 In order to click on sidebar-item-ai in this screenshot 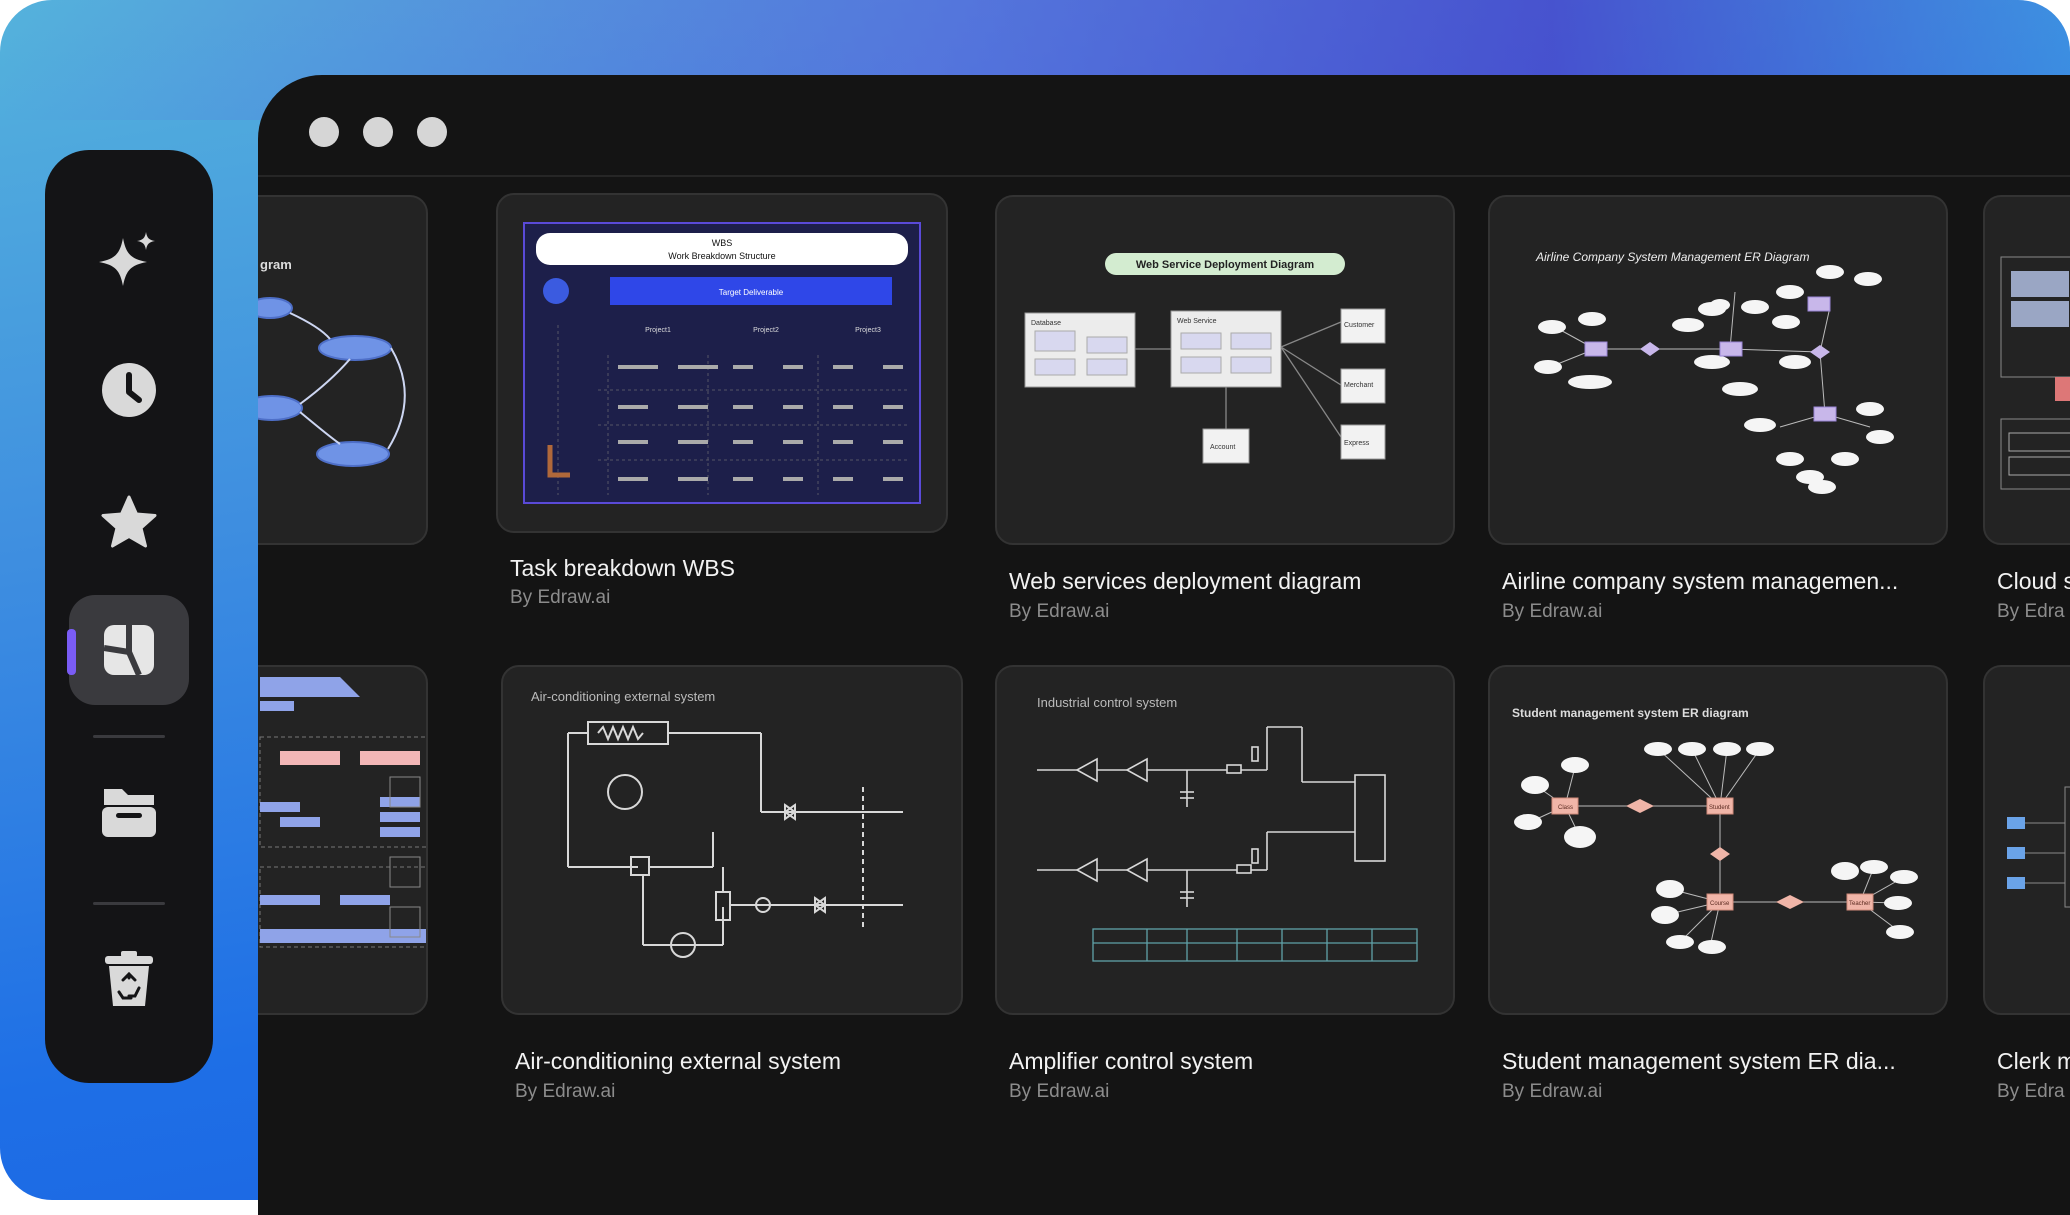, I will do `click(129, 260)`.